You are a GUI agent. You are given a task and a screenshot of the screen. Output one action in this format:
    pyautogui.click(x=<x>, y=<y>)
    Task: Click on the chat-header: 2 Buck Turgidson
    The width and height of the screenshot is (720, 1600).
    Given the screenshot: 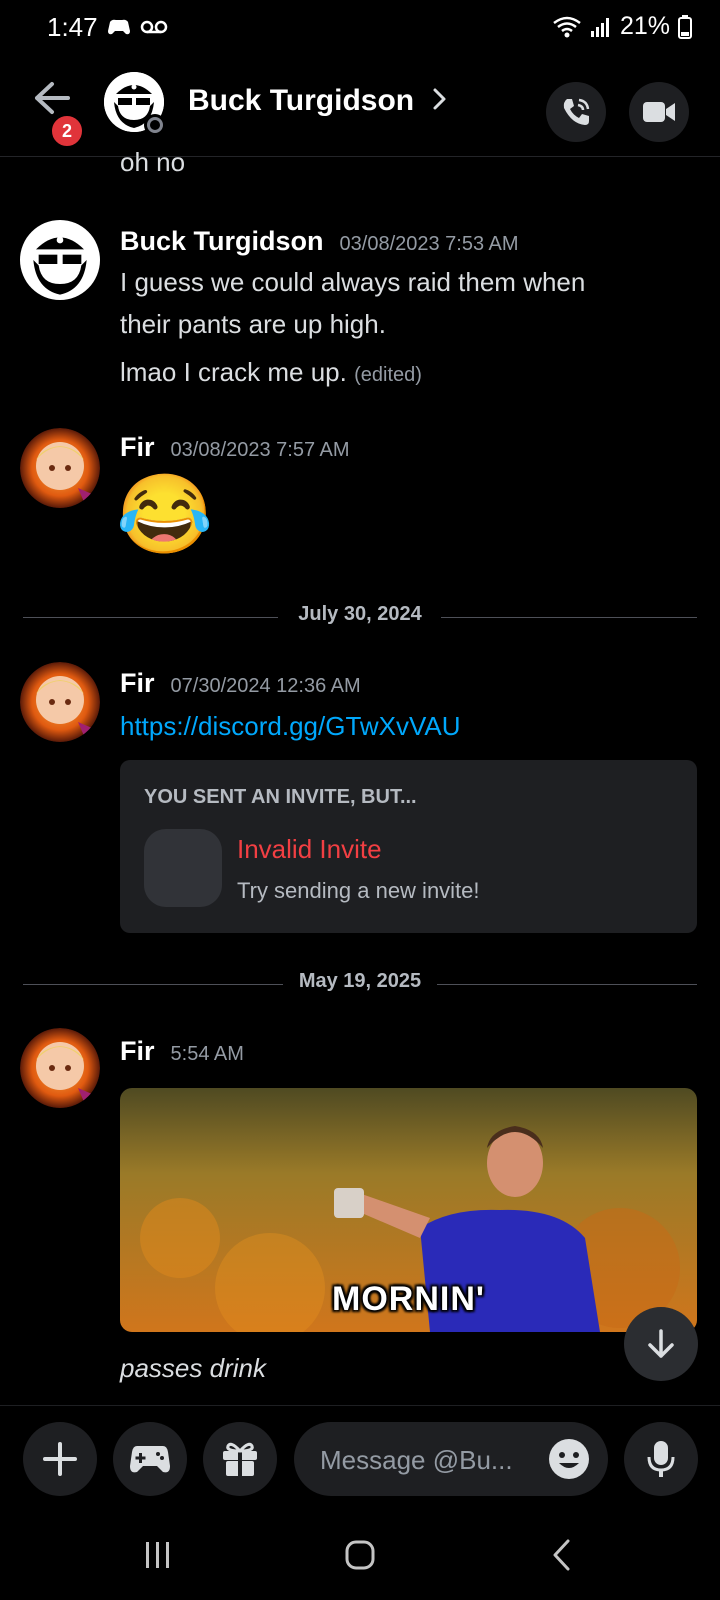 What is the action you would take?
    pyautogui.click(x=360, y=107)
    